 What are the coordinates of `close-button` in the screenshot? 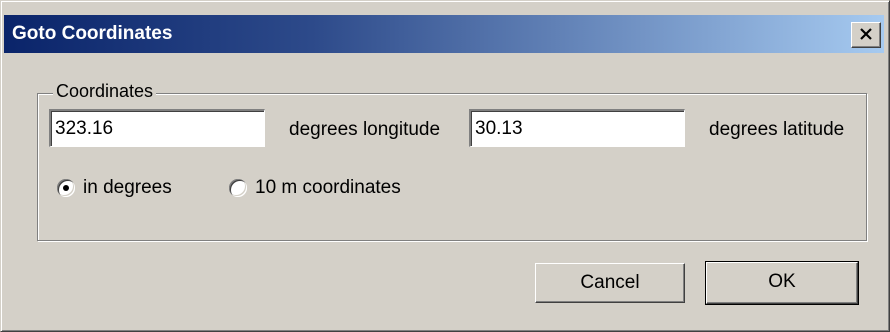 It's located at (866, 35).